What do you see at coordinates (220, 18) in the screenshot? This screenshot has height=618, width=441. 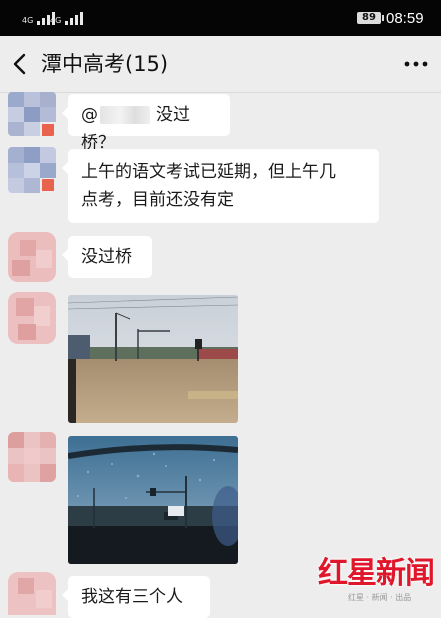 I see `status-bar: 4G 4G 89 08:59` at bounding box center [220, 18].